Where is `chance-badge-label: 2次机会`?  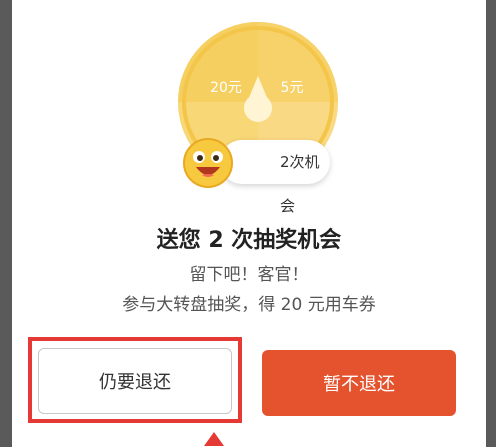
chance-badge-label: 2次机会 is located at coordinates (300, 184).